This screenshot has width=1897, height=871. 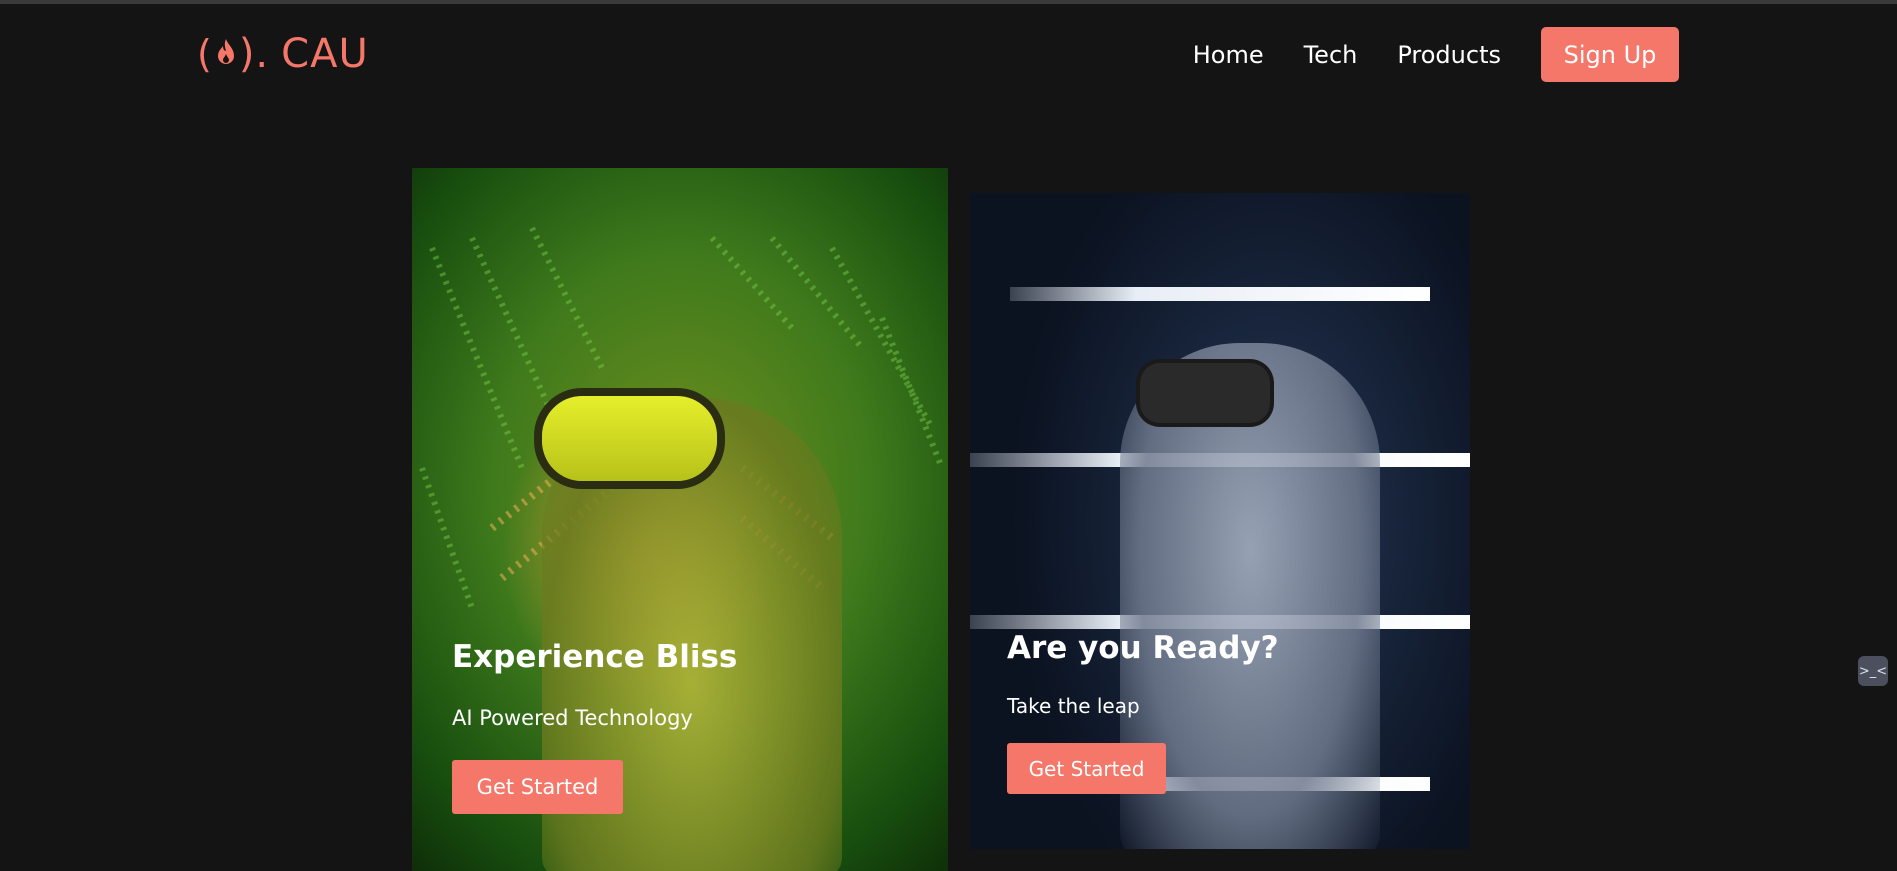 What do you see at coordinates (1143, 648) in the screenshot?
I see `card-title: Are you Ready?` at bounding box center [1143, 648].